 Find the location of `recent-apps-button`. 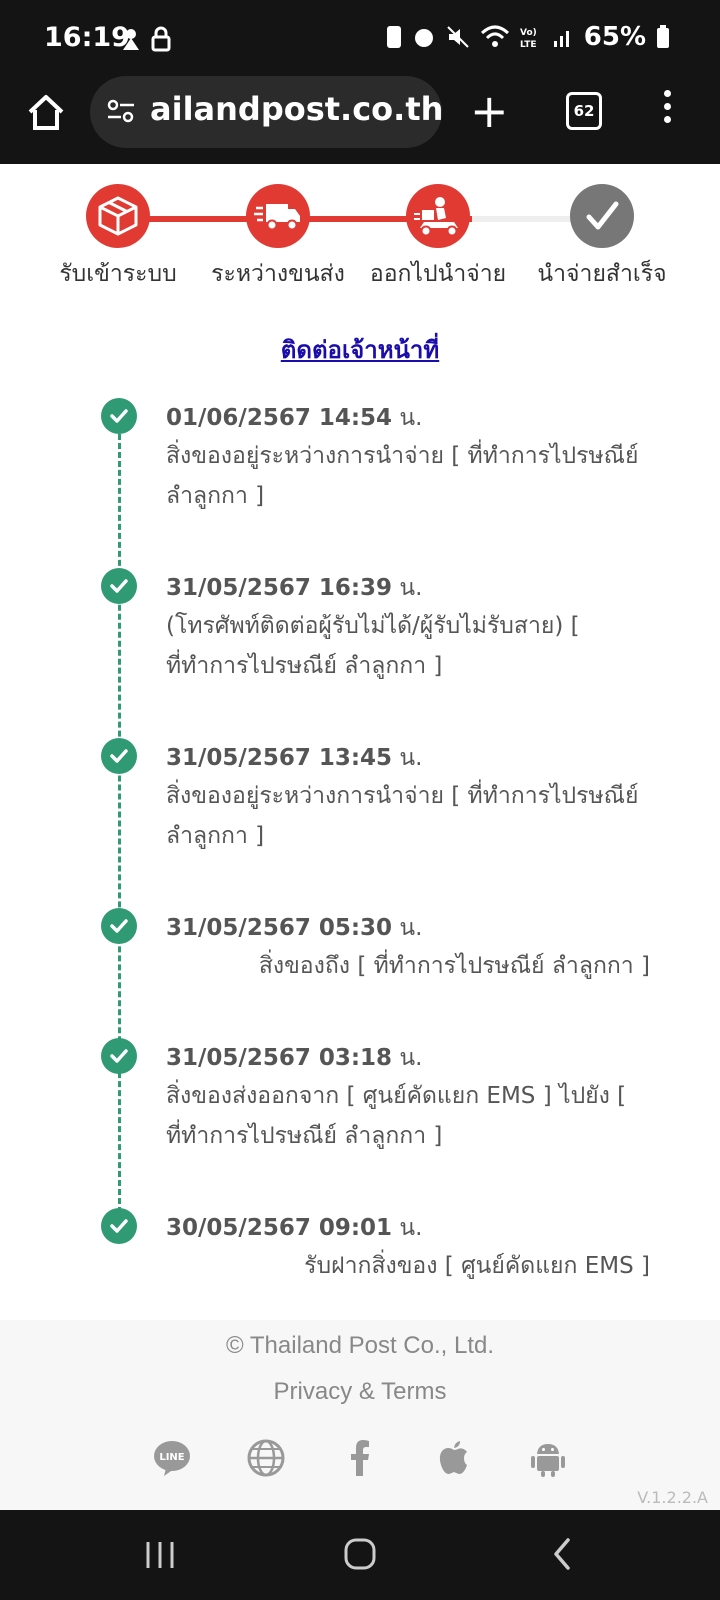

recent-apps-button is located at coordinates (160, 1555).